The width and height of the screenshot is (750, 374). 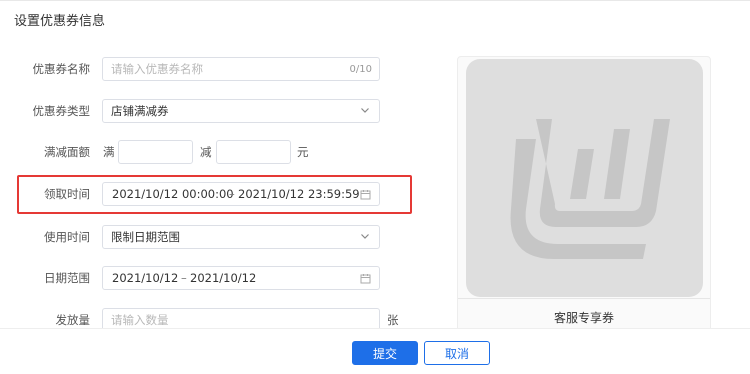 I want to click on threshold-label: 满减面额, so click(x=67, y=152).